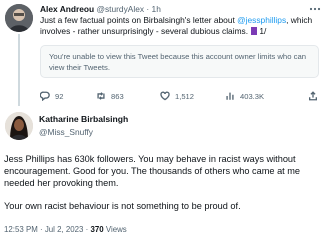 The width and height of the screenshot is (325, 240). I want to click on tweet-date: Jul 2, 2023, so click(64, 229).